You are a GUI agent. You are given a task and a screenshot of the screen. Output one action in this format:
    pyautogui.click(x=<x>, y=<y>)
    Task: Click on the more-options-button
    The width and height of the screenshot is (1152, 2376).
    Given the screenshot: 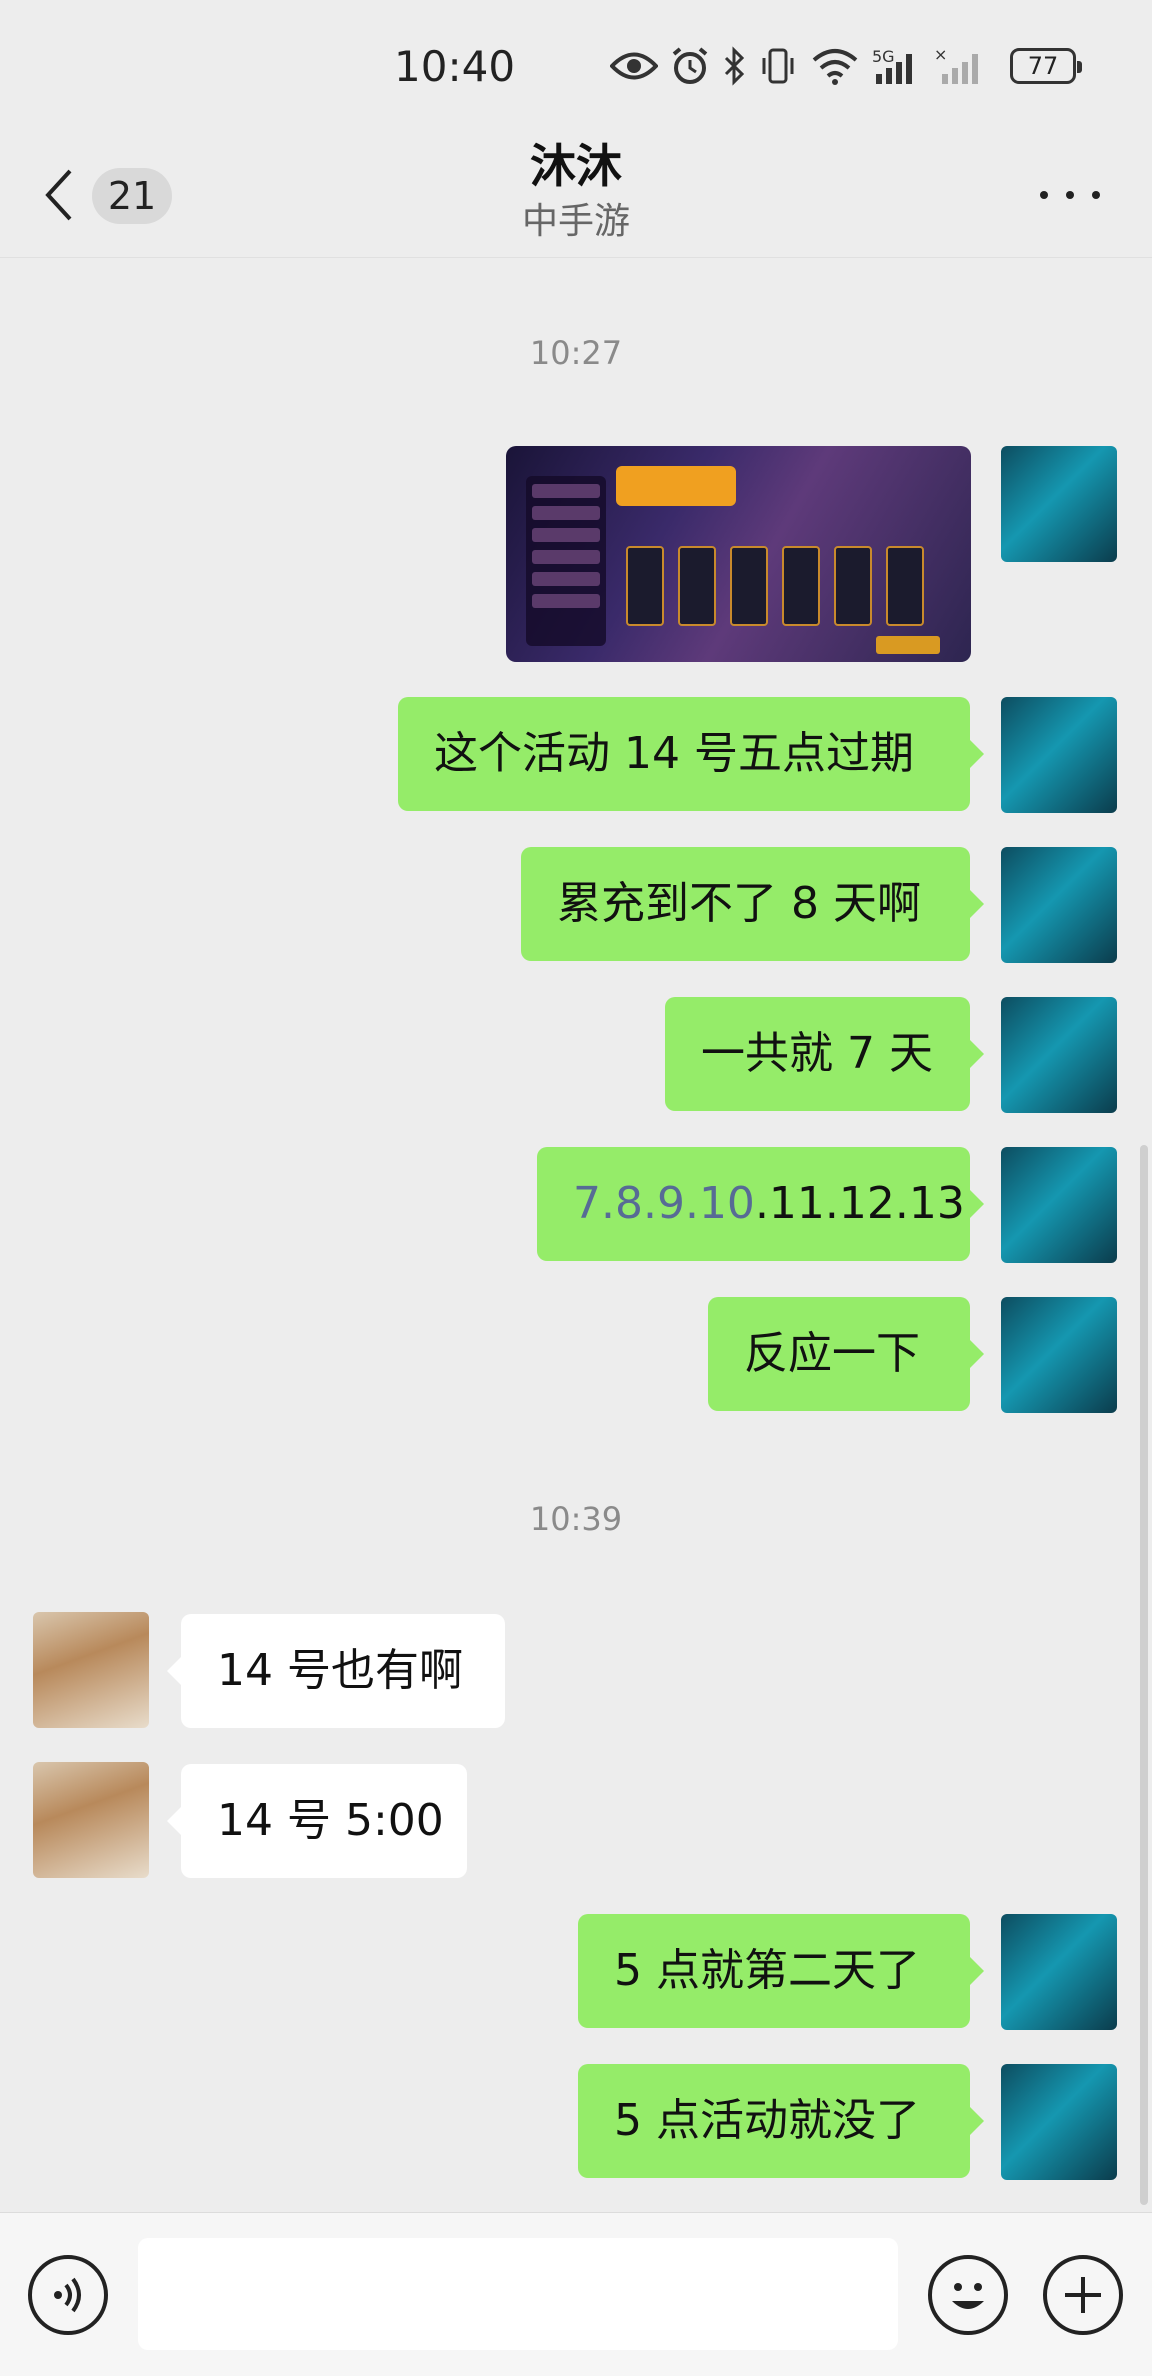 What is the action you would take?
    pyautogui.click(x=1070, y=195)
    